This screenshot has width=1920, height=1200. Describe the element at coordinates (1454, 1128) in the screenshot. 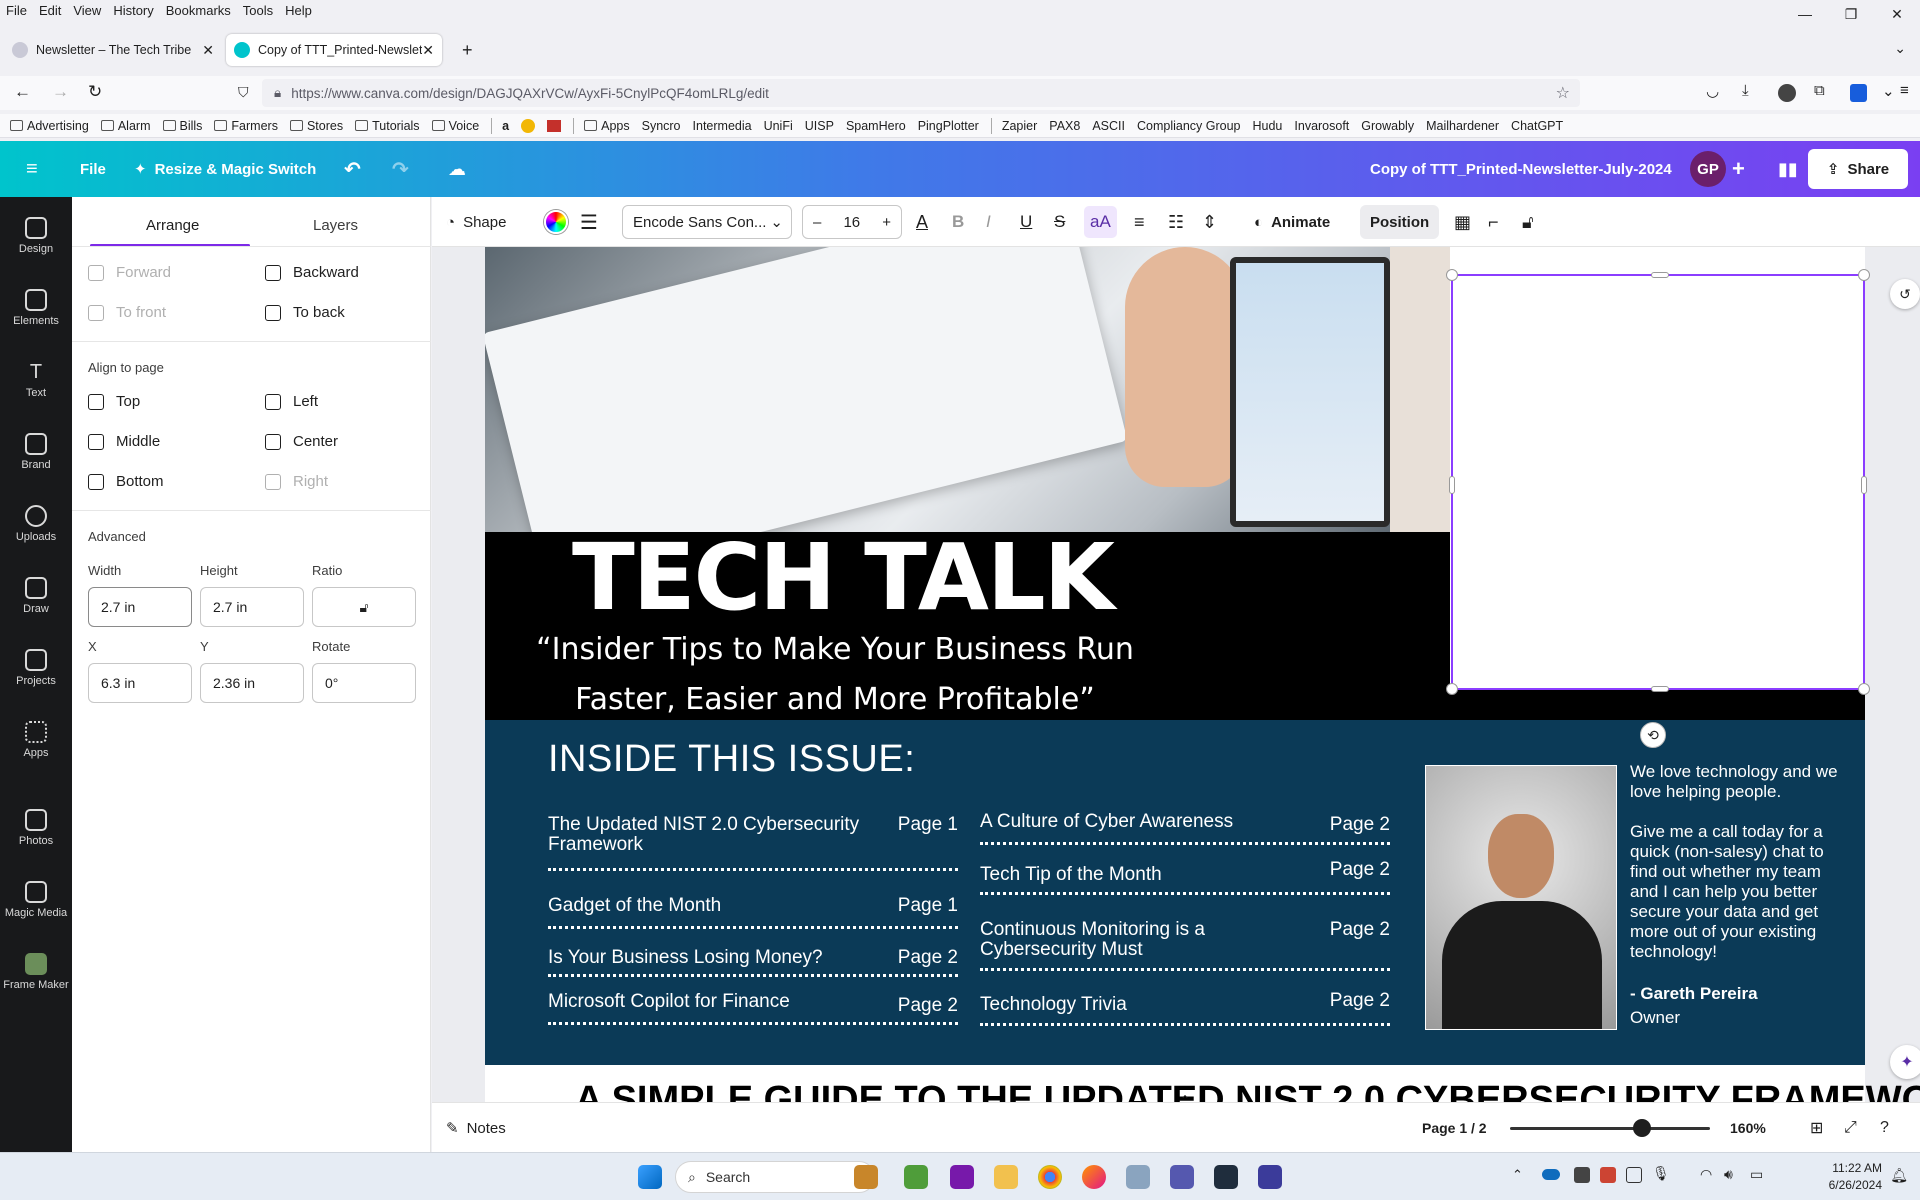

I see `page-indicator: Page 1 / 2` at that location.